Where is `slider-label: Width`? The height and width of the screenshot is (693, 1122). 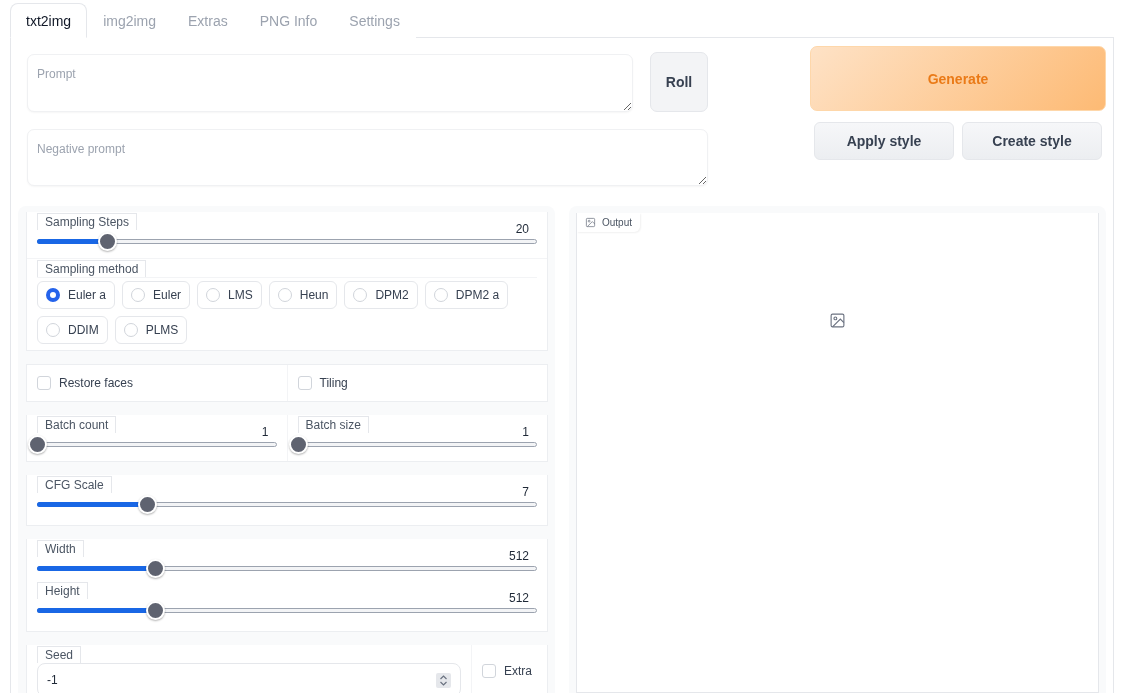
slider-label: Width is located at coordinates (60, 548).